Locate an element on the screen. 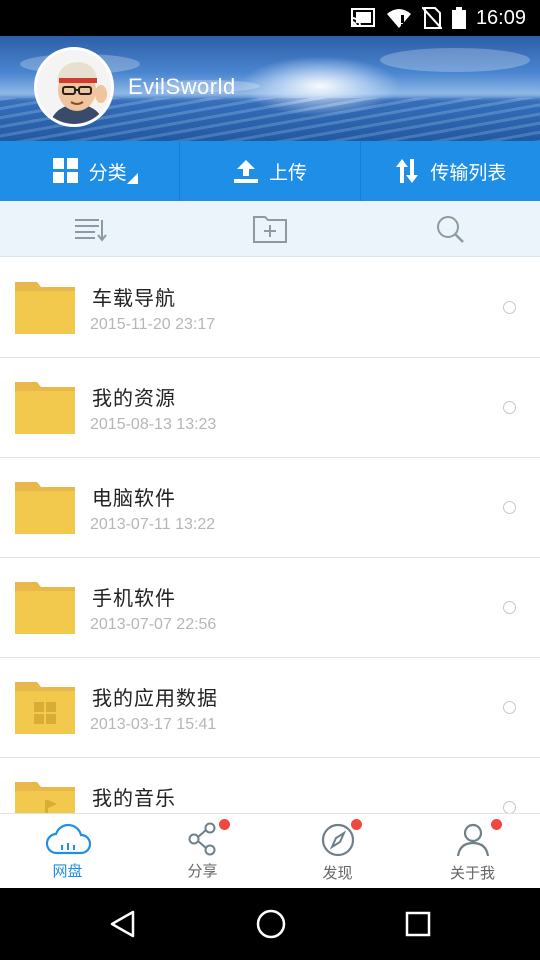 The height and width of the screenshot is (960, 540). cast-icon is located at coordinates (362, 17).